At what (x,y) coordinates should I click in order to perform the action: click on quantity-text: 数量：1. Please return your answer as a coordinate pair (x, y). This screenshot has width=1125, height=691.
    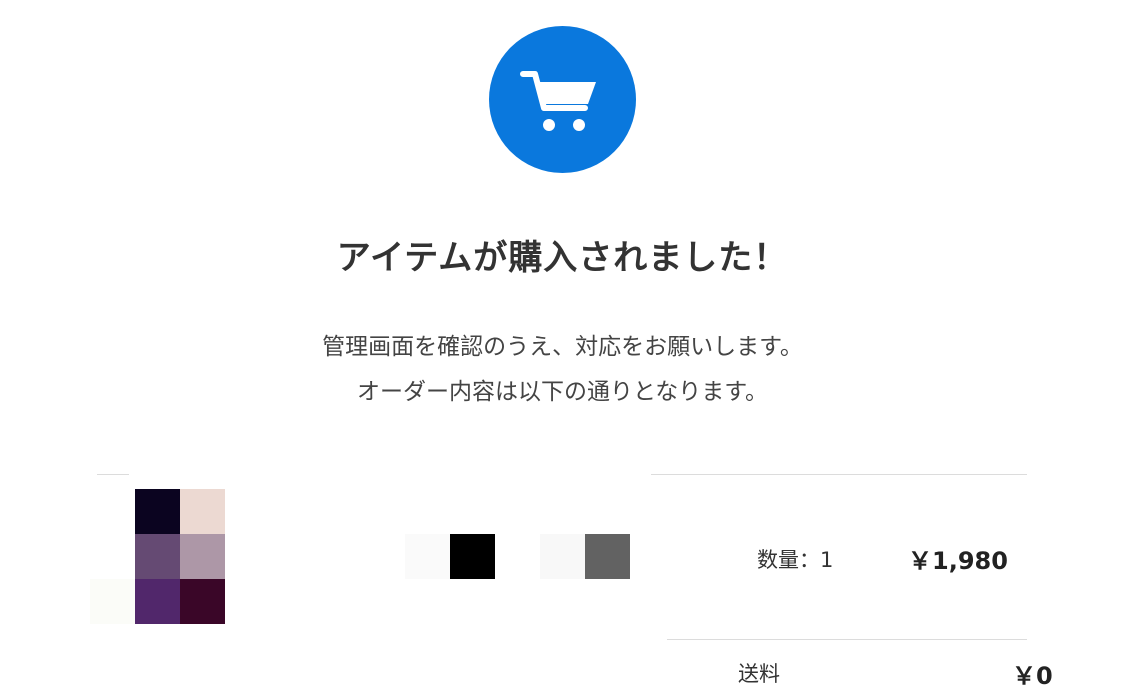
    Looking at the image, I should click on (795, 560).